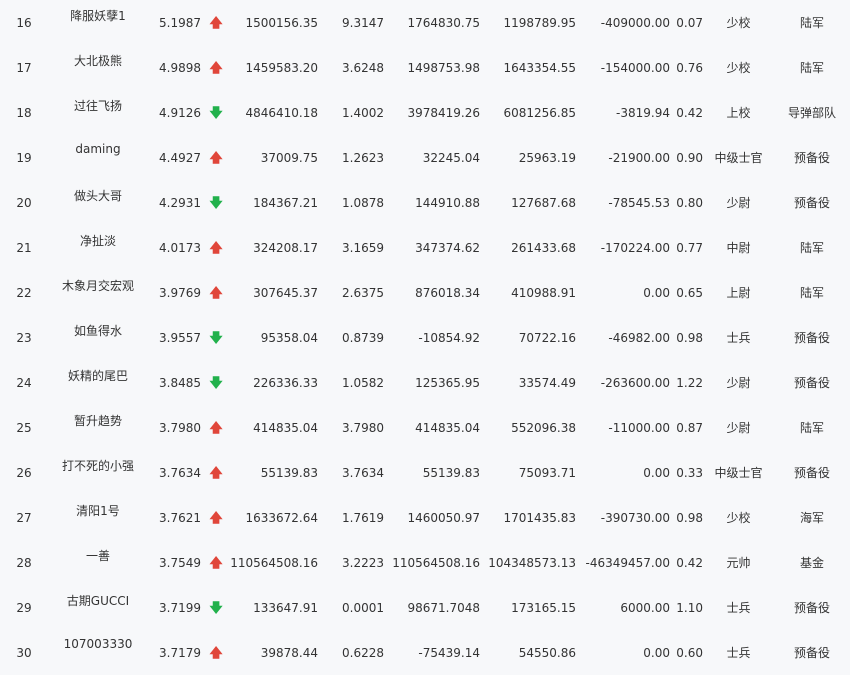  What do you see at coordinates (689, 22) in the screenshot?
I see `value6-cell: 0.07` at bounding box center [689, 22].